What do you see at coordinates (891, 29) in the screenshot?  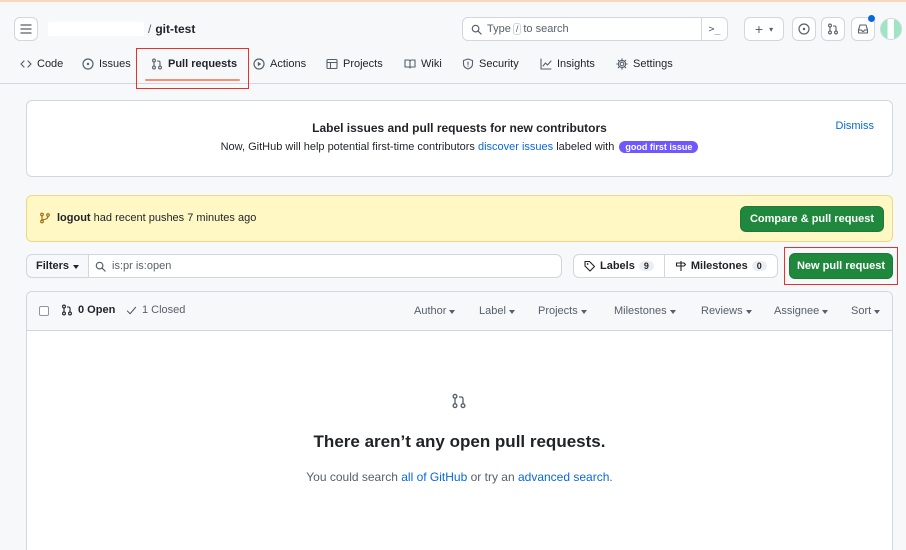 I see `avatar` at bounding box center [891, 29].